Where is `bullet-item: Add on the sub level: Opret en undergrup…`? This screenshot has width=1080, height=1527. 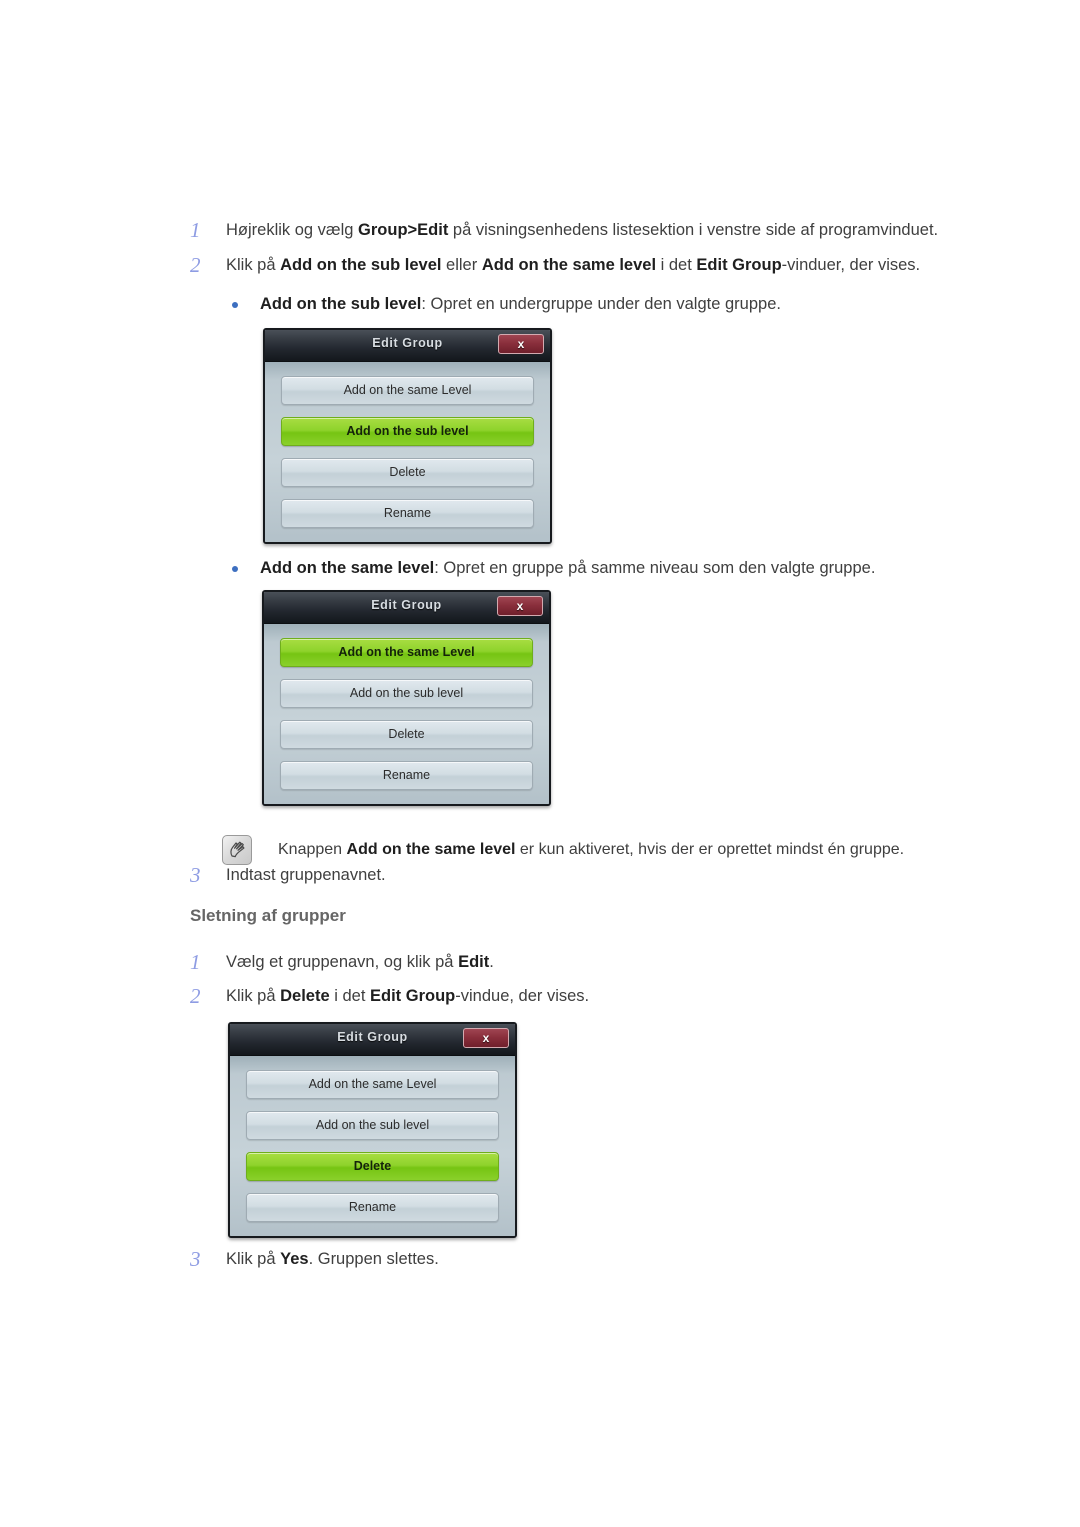
bullet-item: Add on the sub level: Opret en undergrup… is located at coordinates (540, 304).